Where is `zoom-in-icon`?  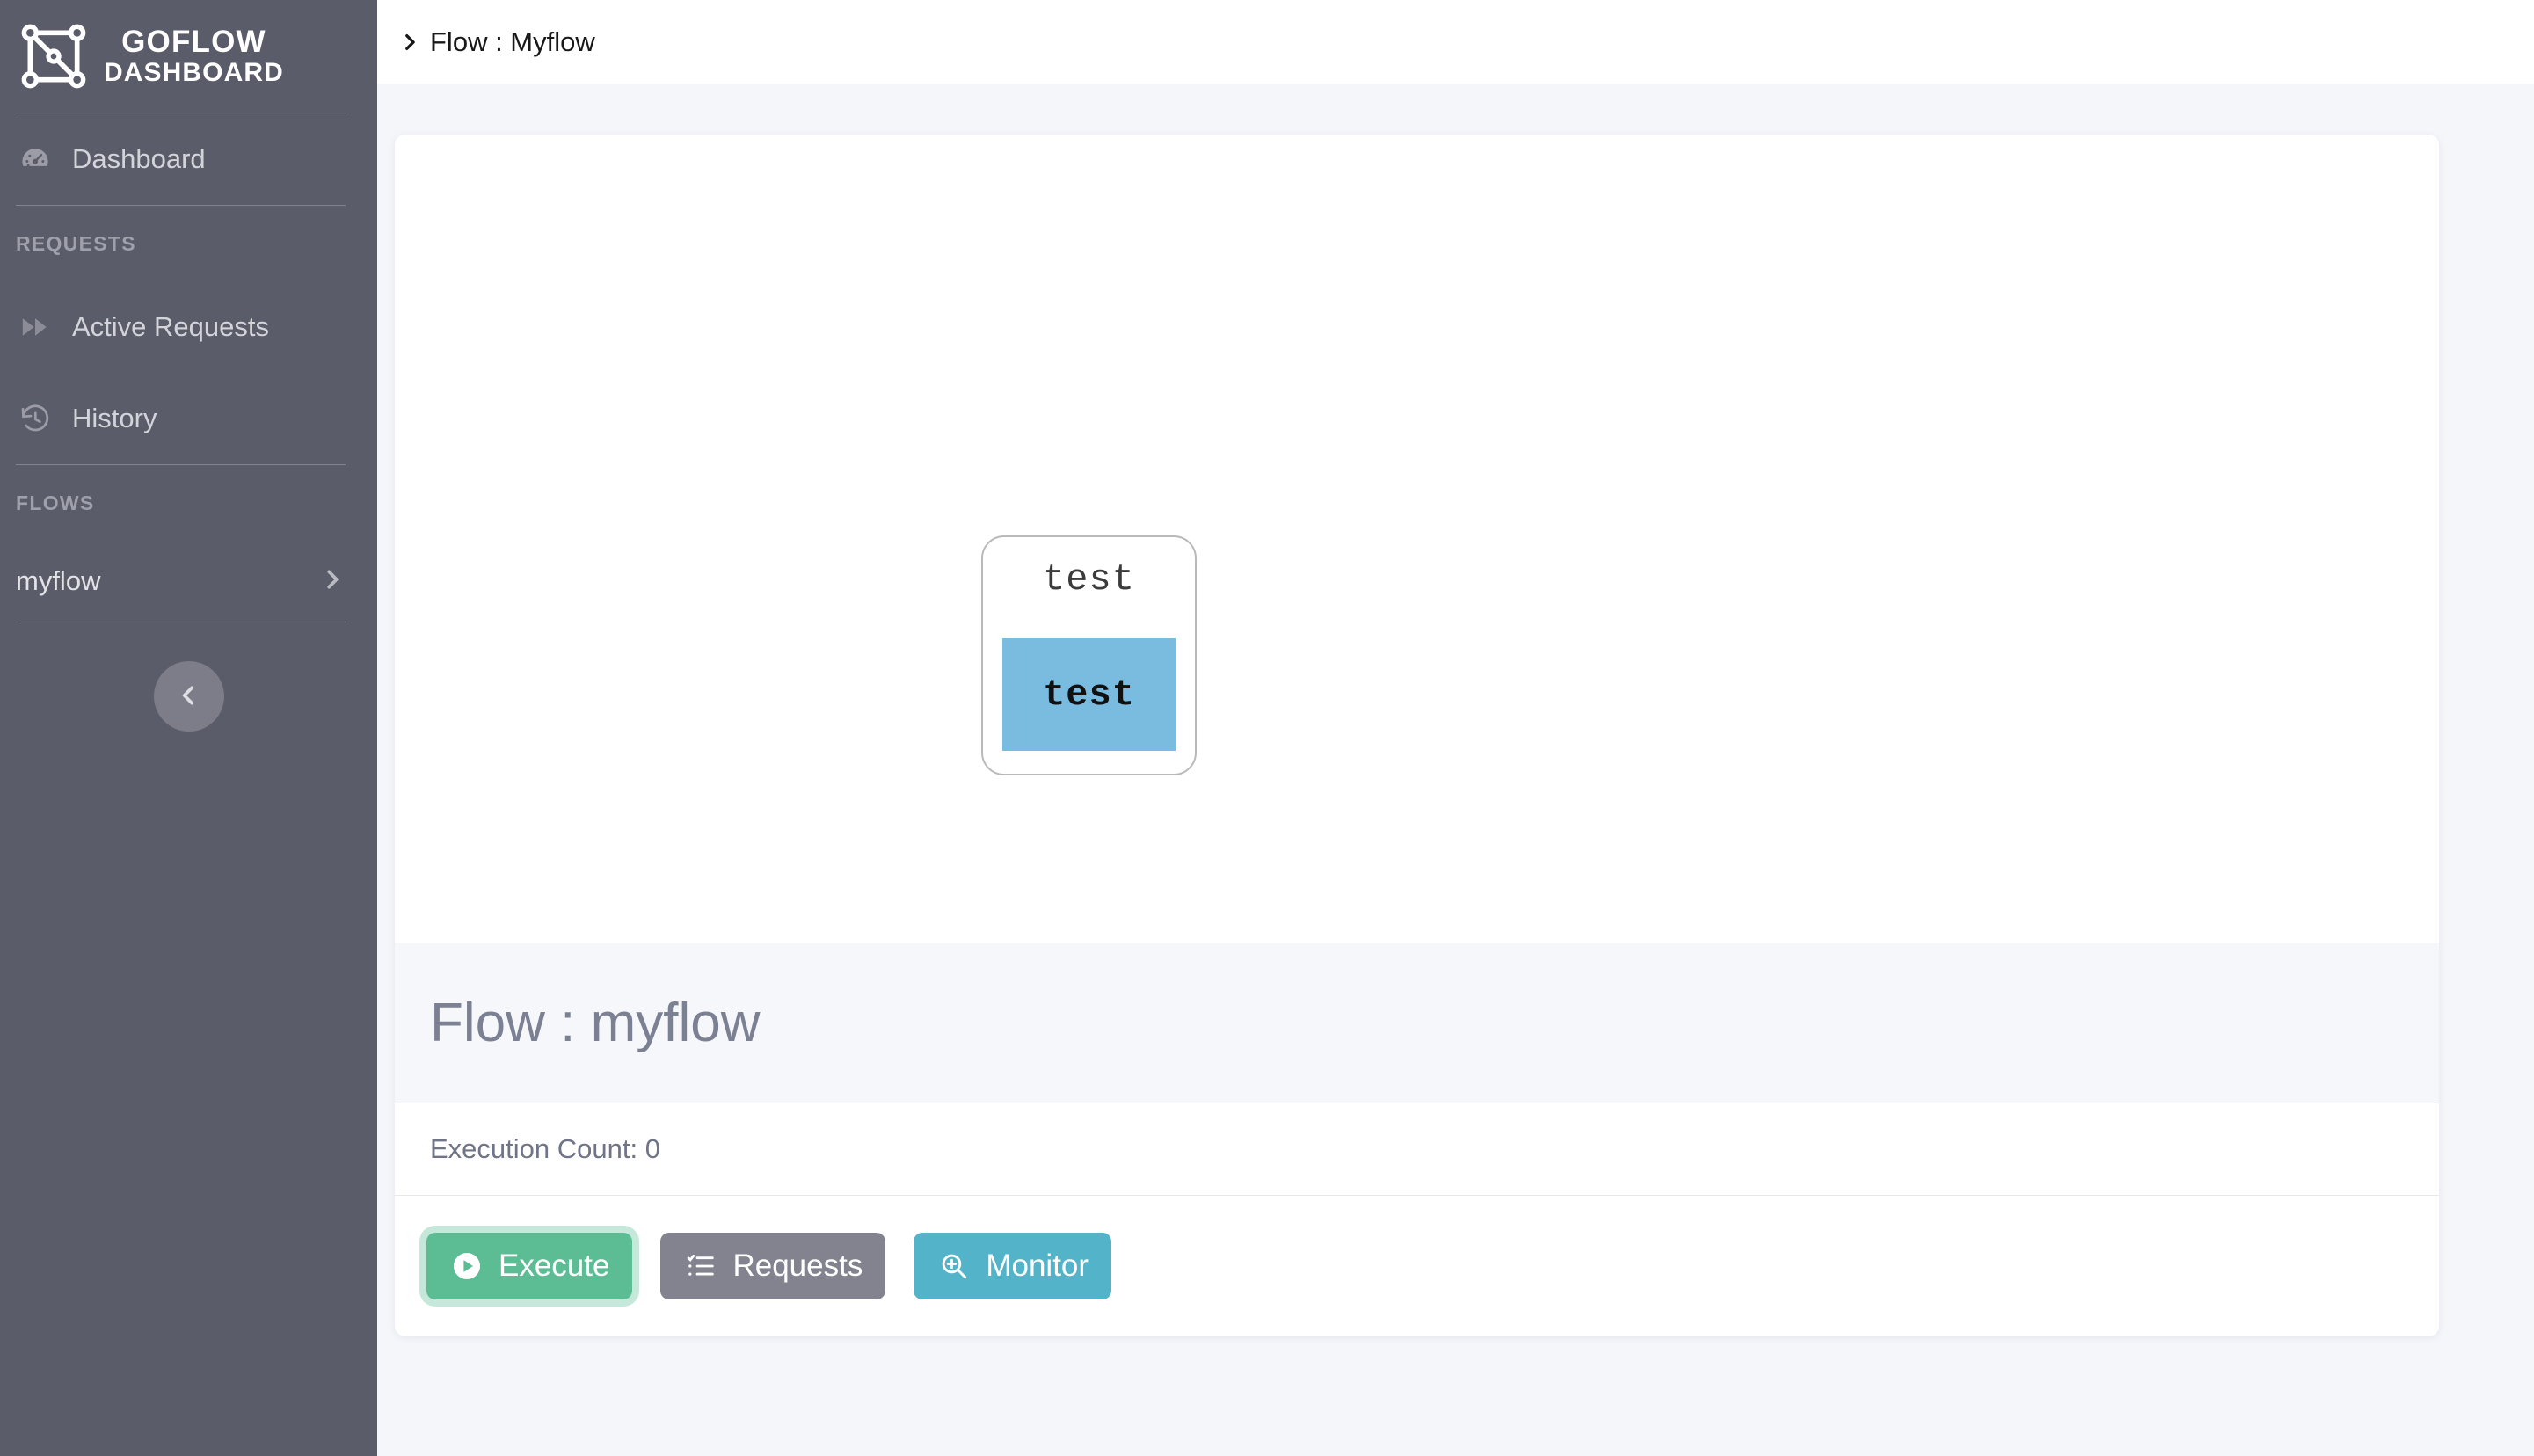 zoom-in-icon is located at coordinates (954, 1266).